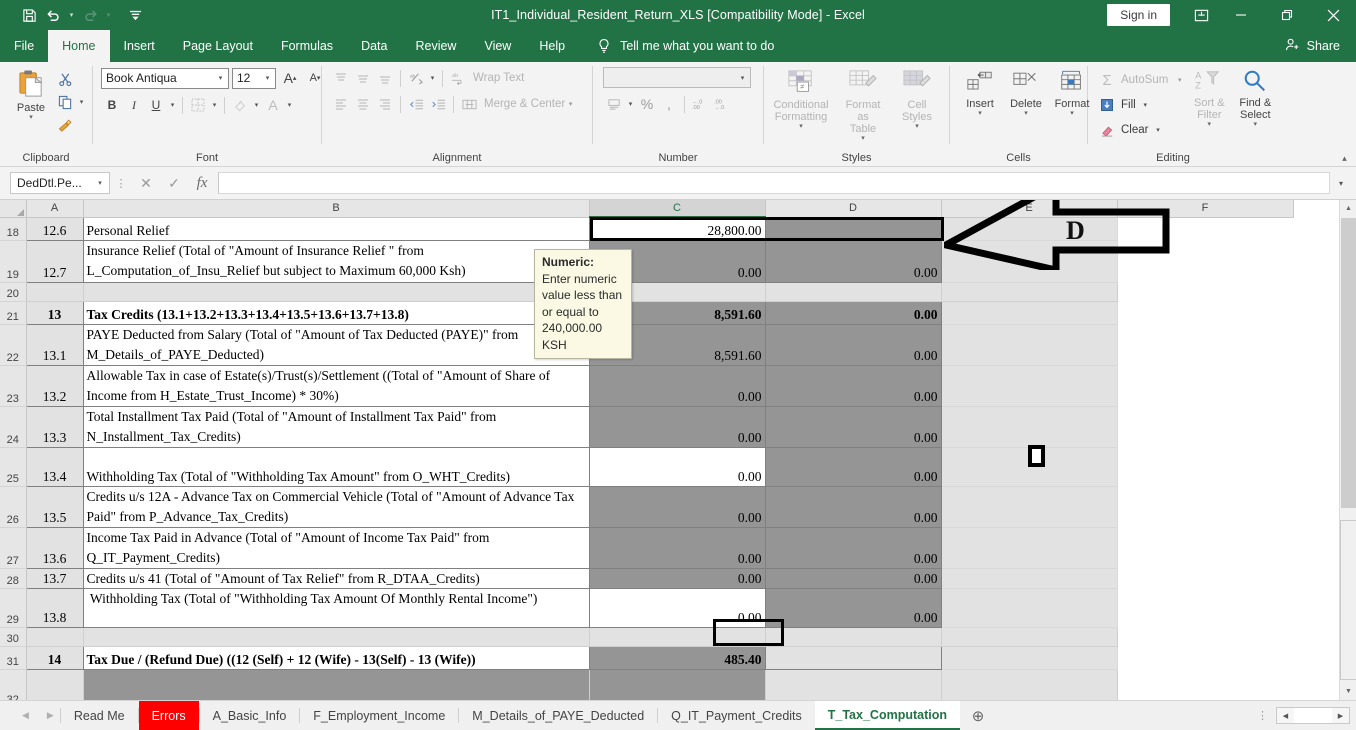 The image size is (1356, 730). What do you see at coordinates (1205, 261) in the screenshot?
I see `cell-f19` at bounding box center [1205, 261].